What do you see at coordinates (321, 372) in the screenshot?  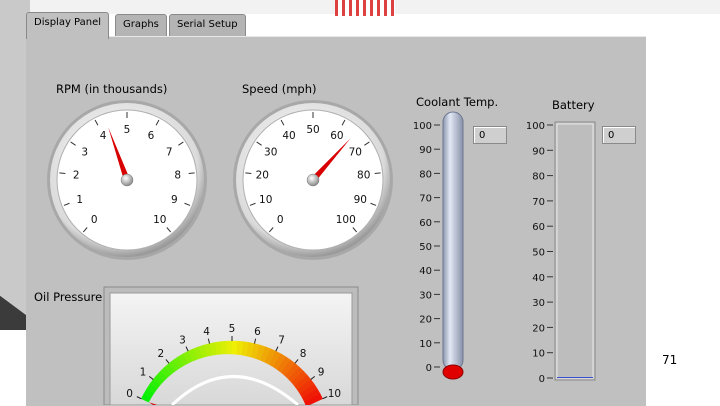 I see `oil-tick-label: 9` at bounding box center [321, 372].